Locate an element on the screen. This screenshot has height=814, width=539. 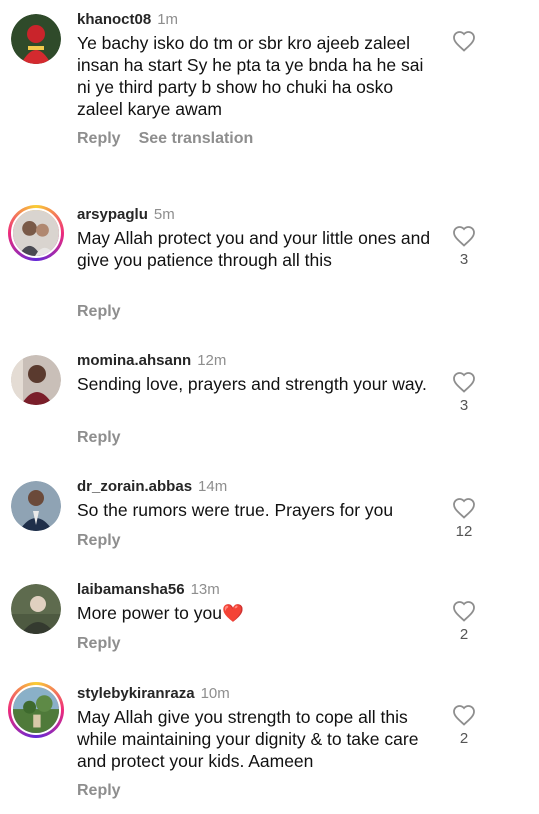
timestamp: 1m is located at coordinates (168, 19).